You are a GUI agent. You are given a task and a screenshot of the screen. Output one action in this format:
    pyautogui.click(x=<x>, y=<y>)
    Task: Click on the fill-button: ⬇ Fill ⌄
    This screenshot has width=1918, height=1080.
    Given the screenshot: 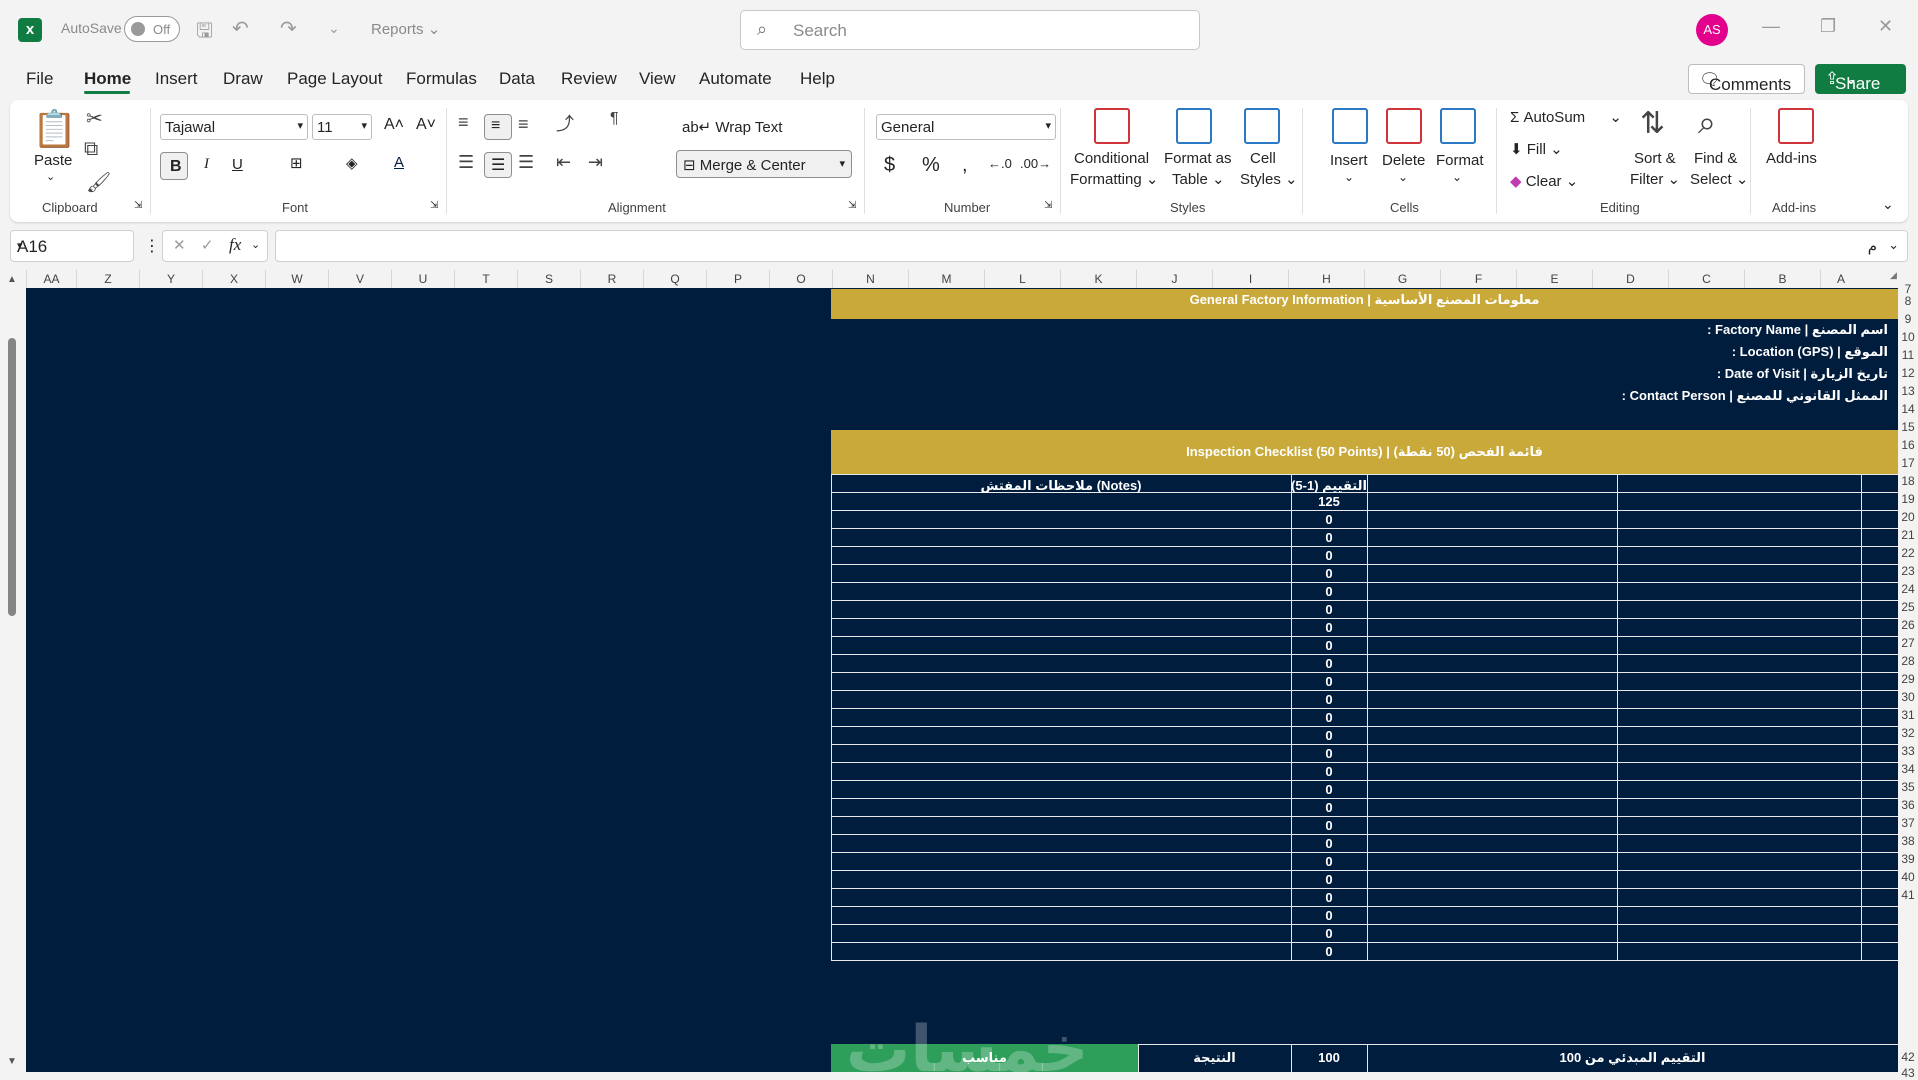 What is the action you would take?
    pyautogui.click(x=1536, y=149)
    